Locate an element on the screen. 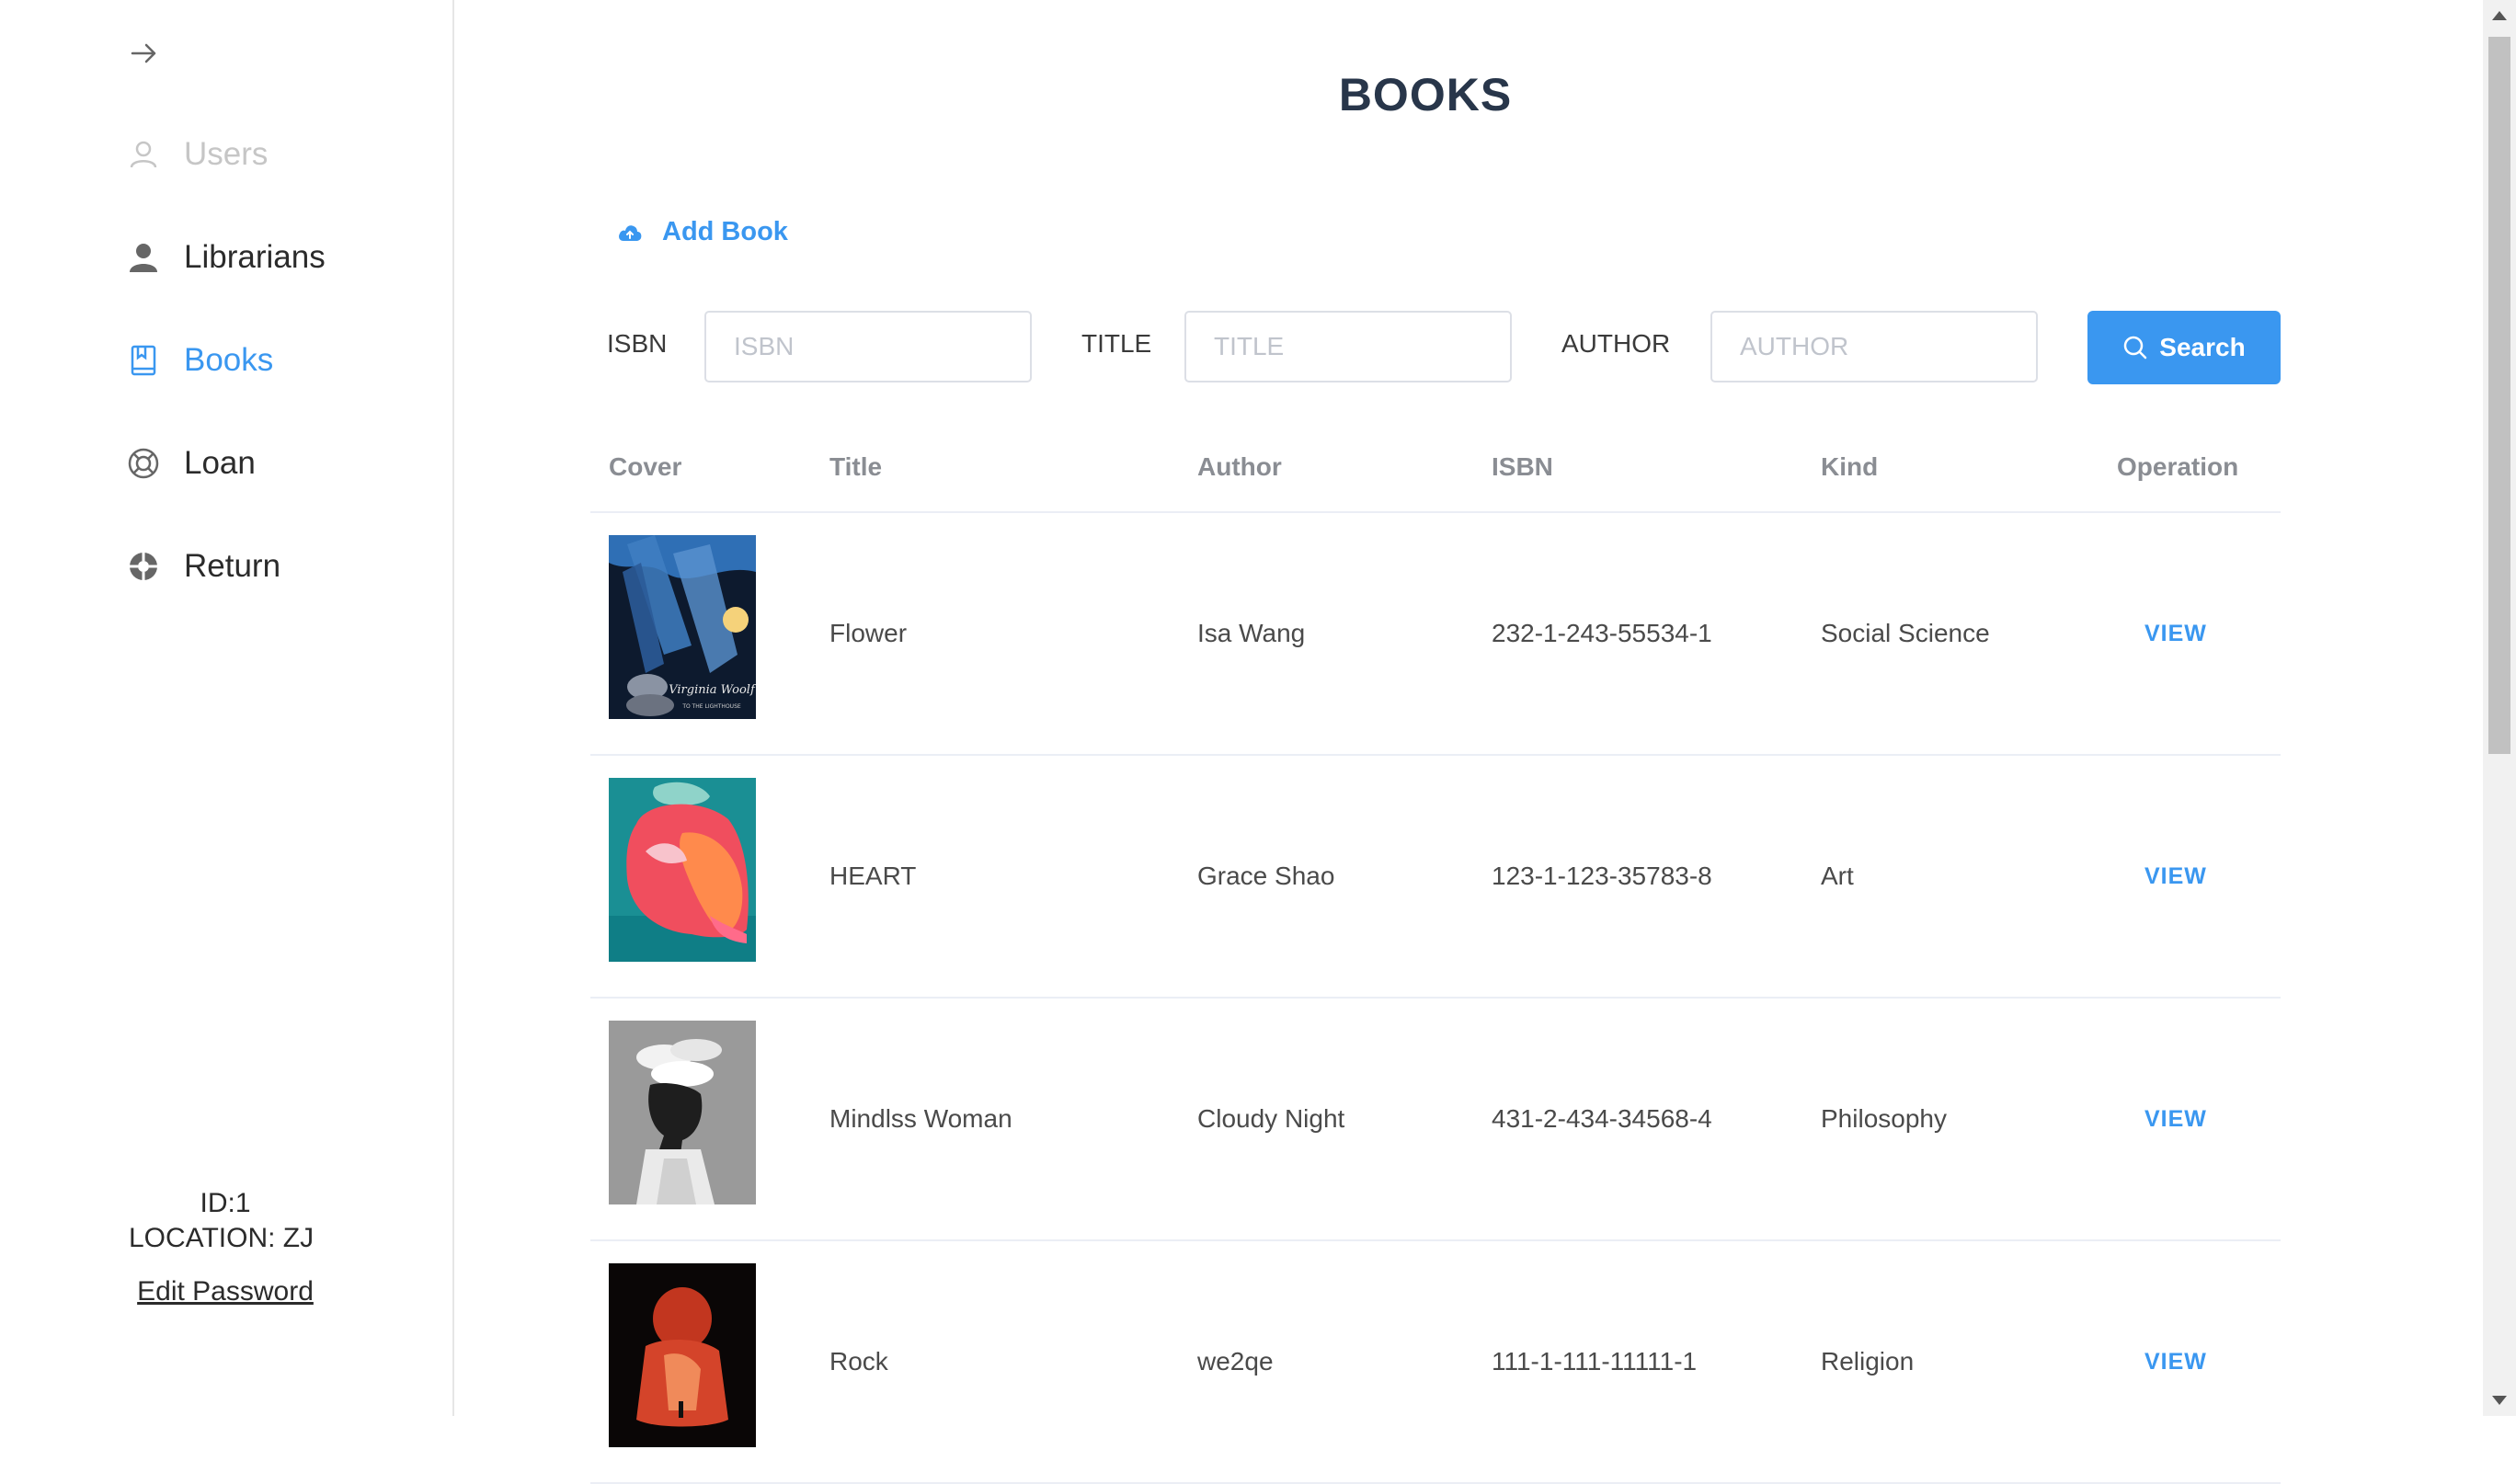  book-kind: Art is located at coordinates (1838, 876).